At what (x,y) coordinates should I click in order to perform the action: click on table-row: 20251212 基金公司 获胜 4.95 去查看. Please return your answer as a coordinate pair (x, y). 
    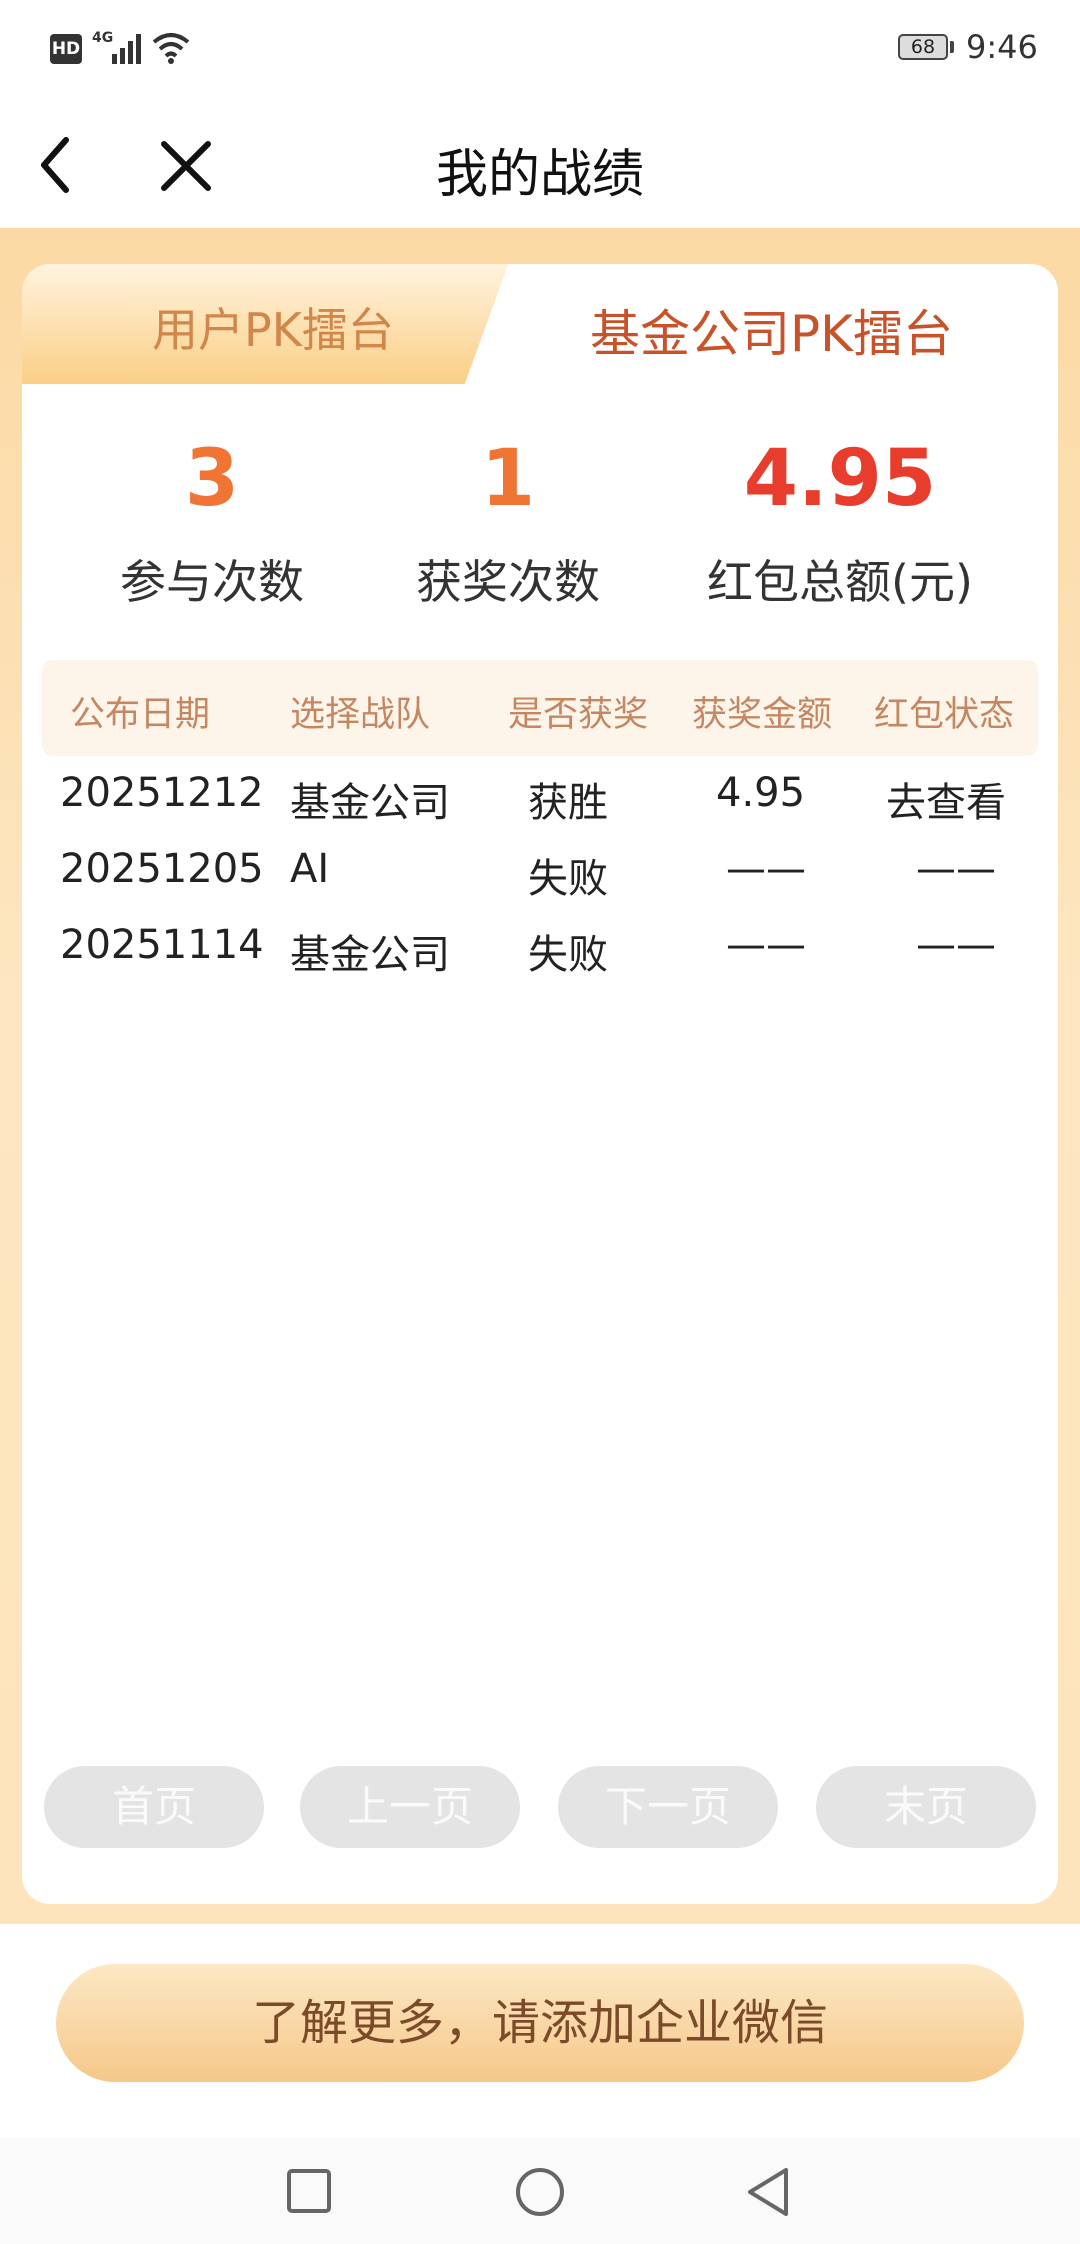
    Looking at the image, I should click on (540, 805).